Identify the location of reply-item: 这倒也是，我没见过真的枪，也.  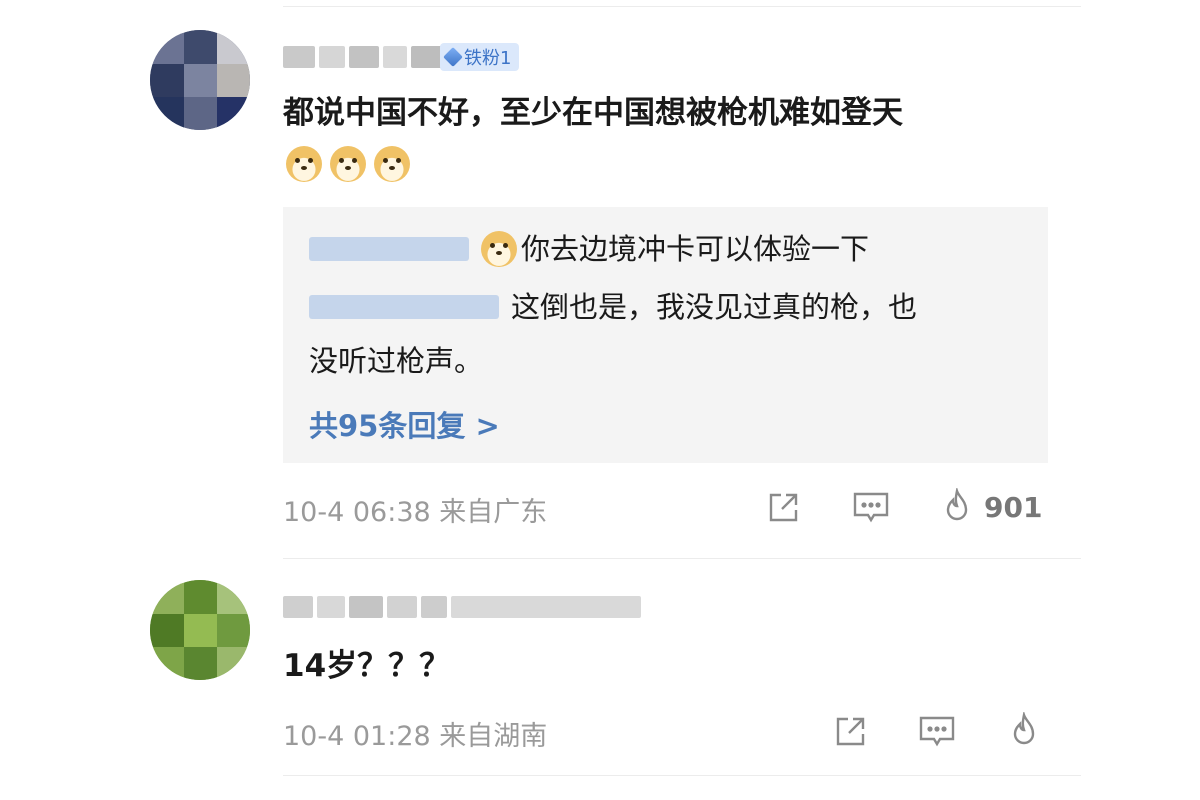
(613, 307).